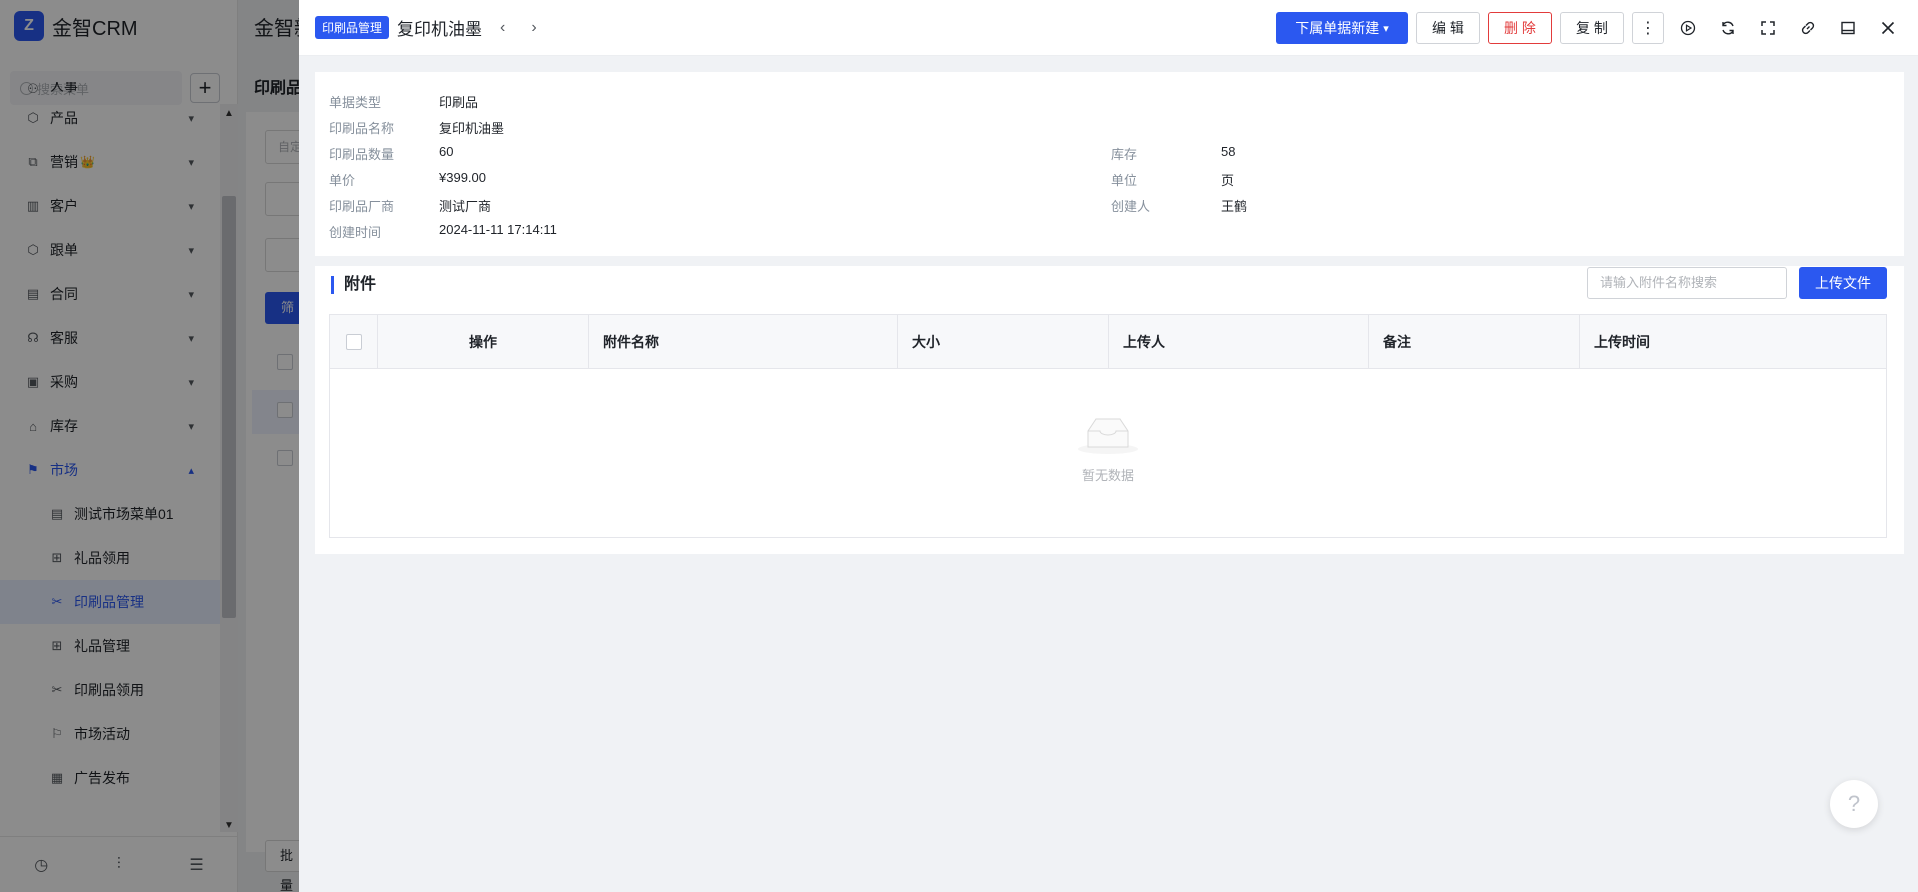  I want to click on field-unit: 单位 页, so click(1173, 180).